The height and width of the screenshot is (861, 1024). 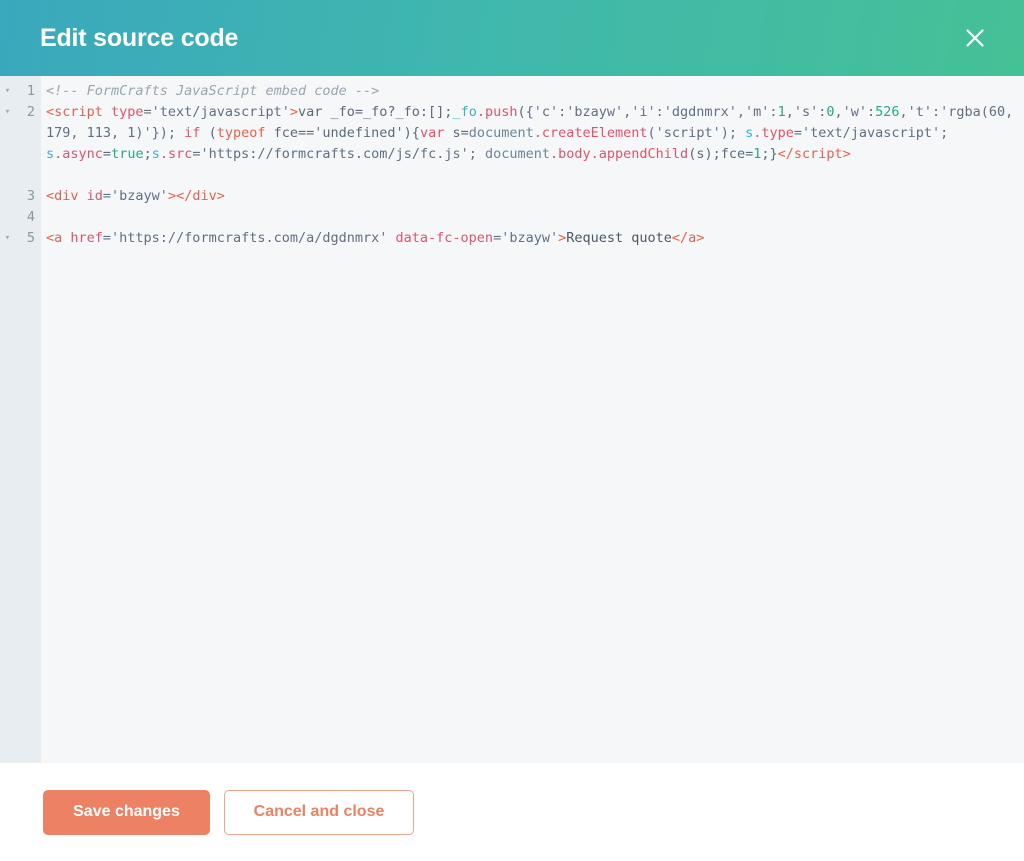 I want to click on token-type-value: ='text/javascript';, so click(x=871, y=133).